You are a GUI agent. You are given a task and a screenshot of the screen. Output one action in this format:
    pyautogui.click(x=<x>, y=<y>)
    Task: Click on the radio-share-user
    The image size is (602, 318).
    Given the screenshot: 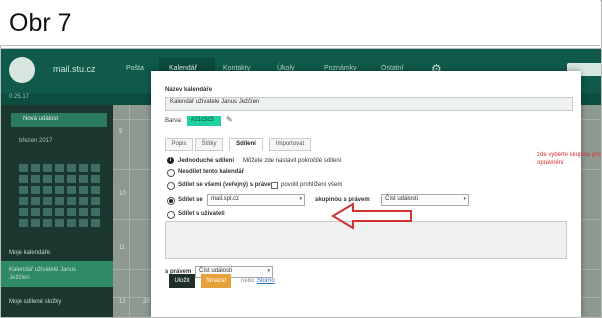 What is the action you would take?
    pyautogui.click(x=171, y=215)
    